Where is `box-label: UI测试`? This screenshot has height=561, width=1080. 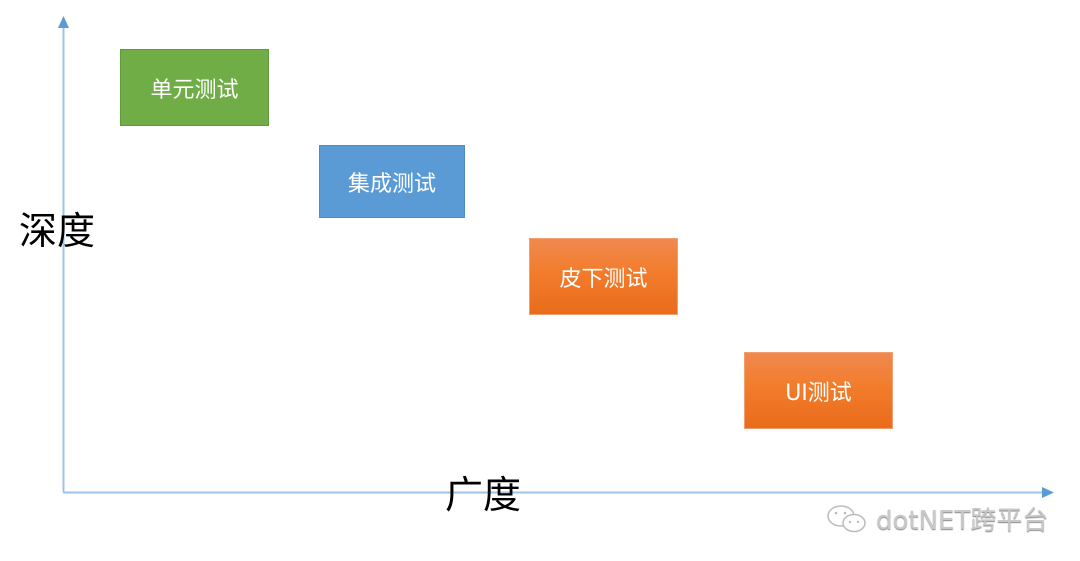
box-label: UI测试 is located at coordinates (818, 393).